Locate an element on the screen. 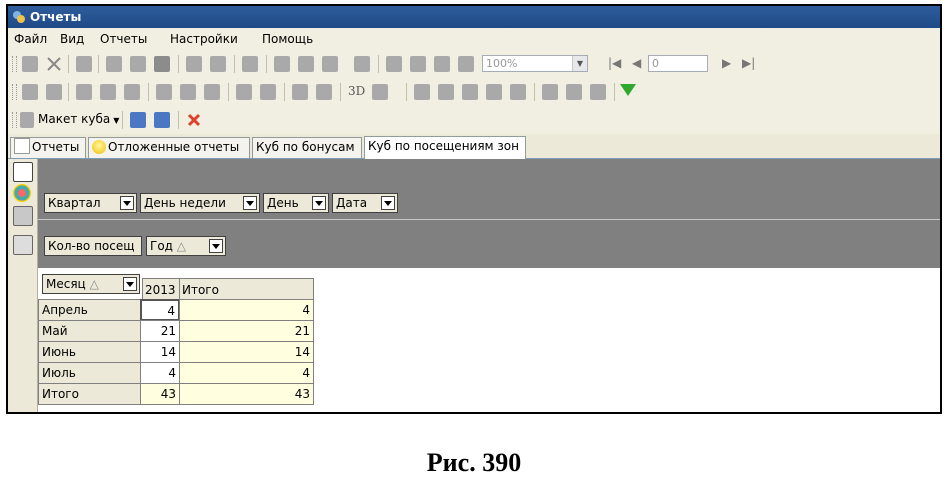 The image size is (948, 482). properties-icon is located at coordinates (268, 92).